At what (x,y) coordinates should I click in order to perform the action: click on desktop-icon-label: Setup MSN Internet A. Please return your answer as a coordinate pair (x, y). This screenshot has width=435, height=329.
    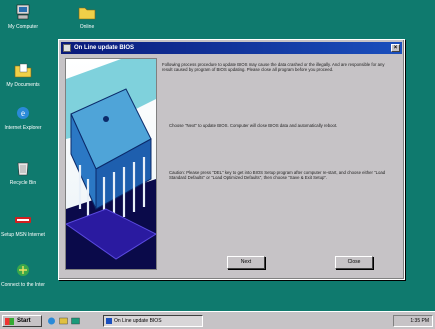
    Looking at the image, I should click on (23, 235).